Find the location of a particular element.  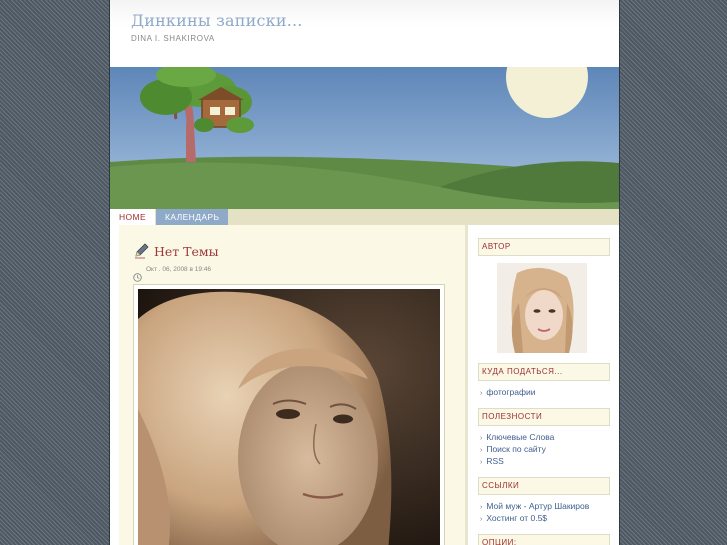

sidebar-heading-options: ОПЦИИ: is located at coordinates (544, 539).